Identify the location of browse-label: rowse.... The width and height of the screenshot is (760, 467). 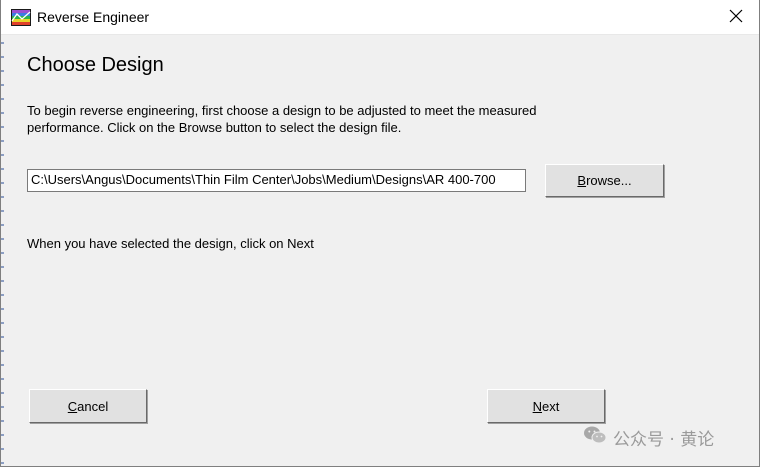
(609, 180).